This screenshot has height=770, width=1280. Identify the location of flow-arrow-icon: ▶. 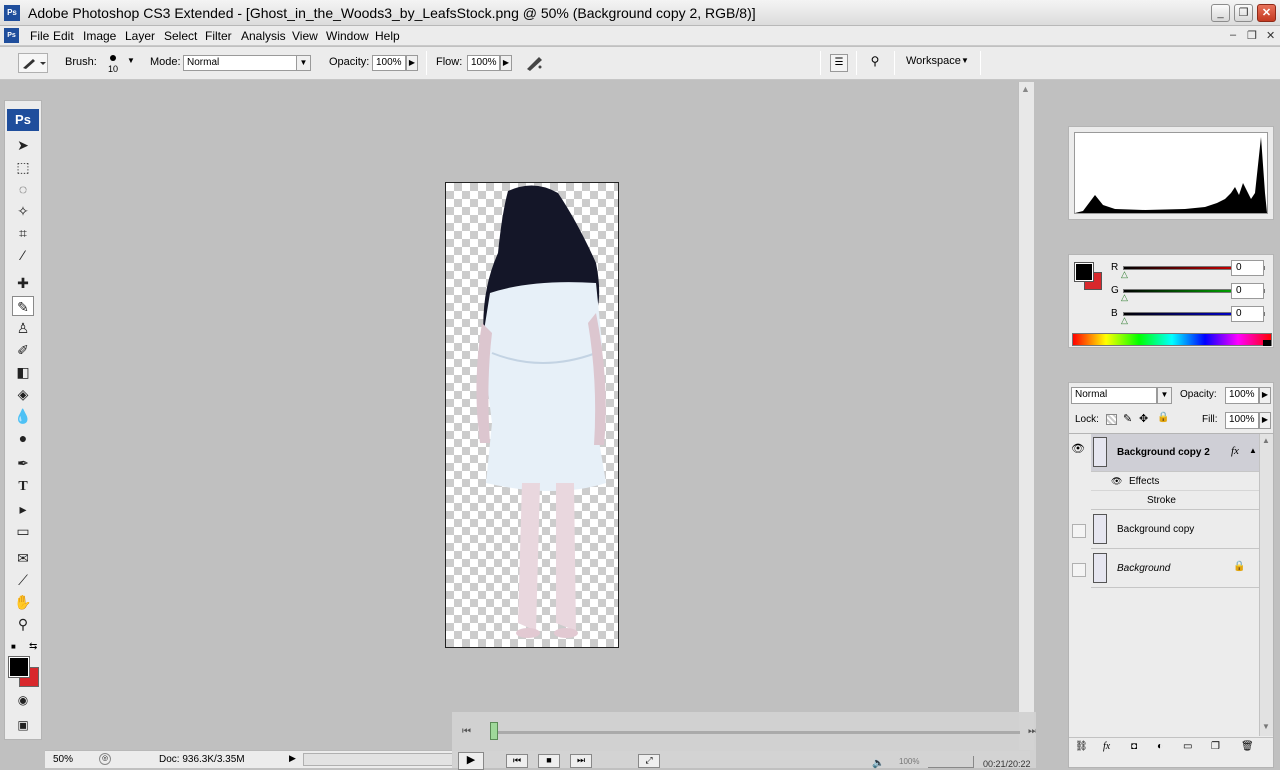
(506, 63).